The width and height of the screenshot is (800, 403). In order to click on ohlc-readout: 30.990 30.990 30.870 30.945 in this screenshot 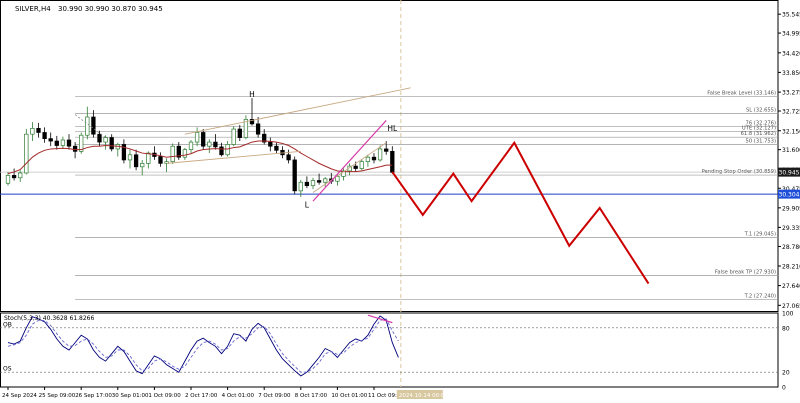, I will do `click(110, 9)`.